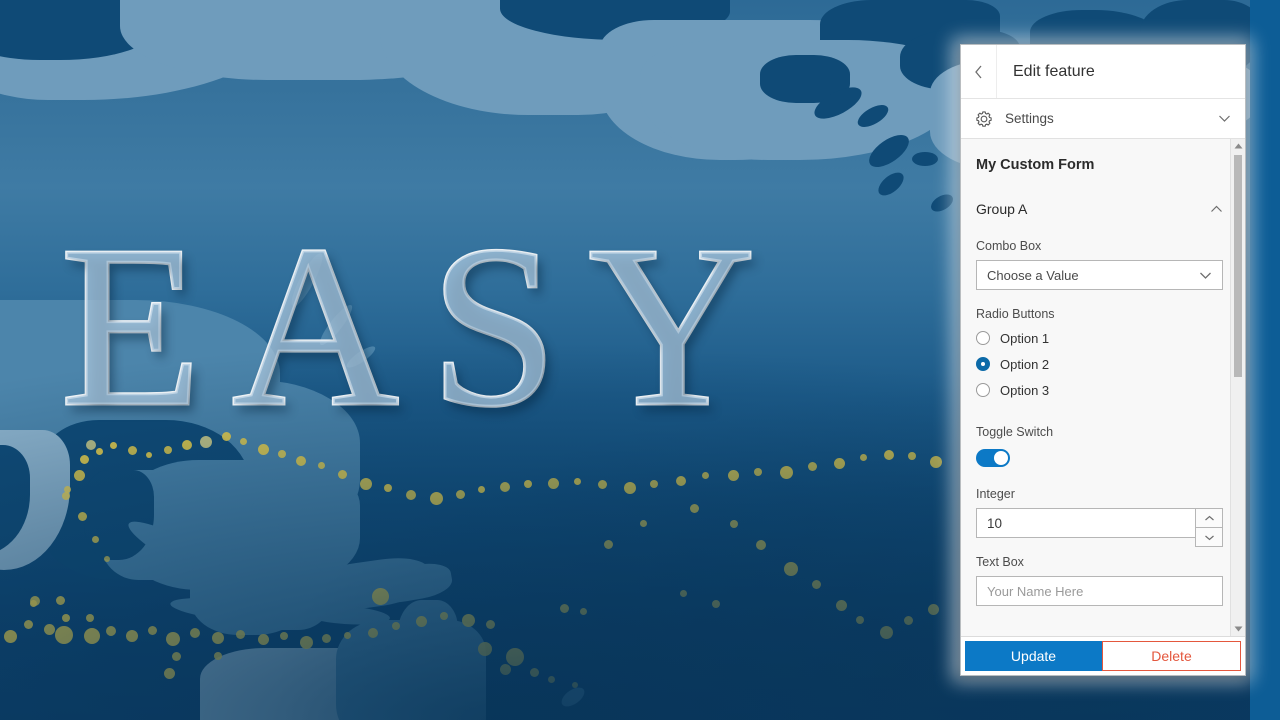 The width and height of the screenshot is (1280, 720). I want to click on combo-box-value: Choose a Value, so click(1033, 275).